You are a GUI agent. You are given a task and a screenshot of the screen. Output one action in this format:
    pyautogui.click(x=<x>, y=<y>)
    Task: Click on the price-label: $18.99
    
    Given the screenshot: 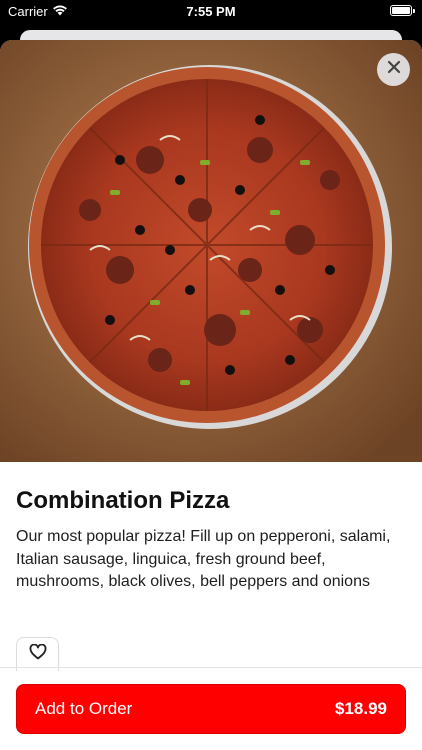 What is the action you would take?
    pyautogui.click(x=361, y=708)
    